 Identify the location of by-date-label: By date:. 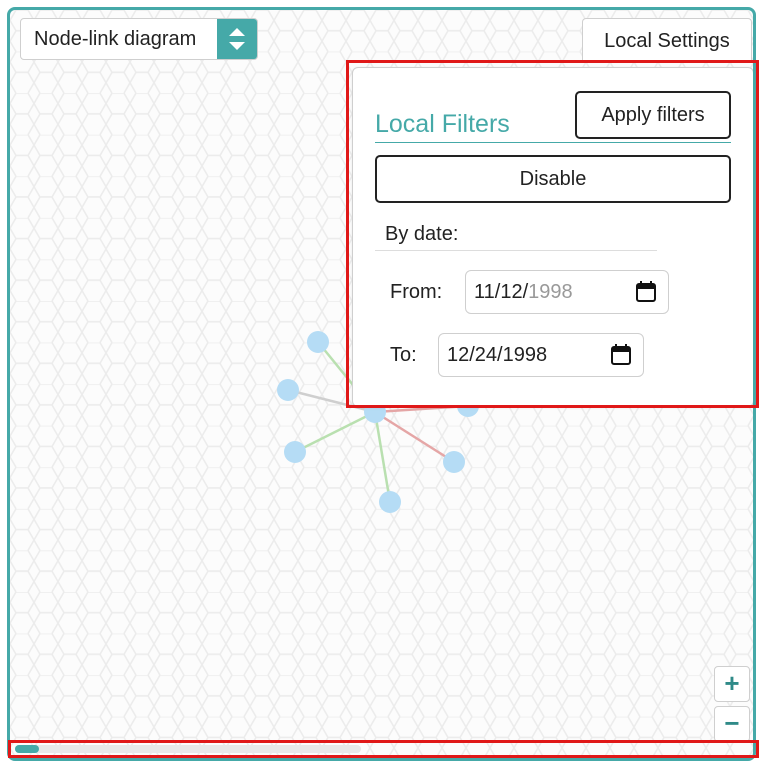
(422, 234).